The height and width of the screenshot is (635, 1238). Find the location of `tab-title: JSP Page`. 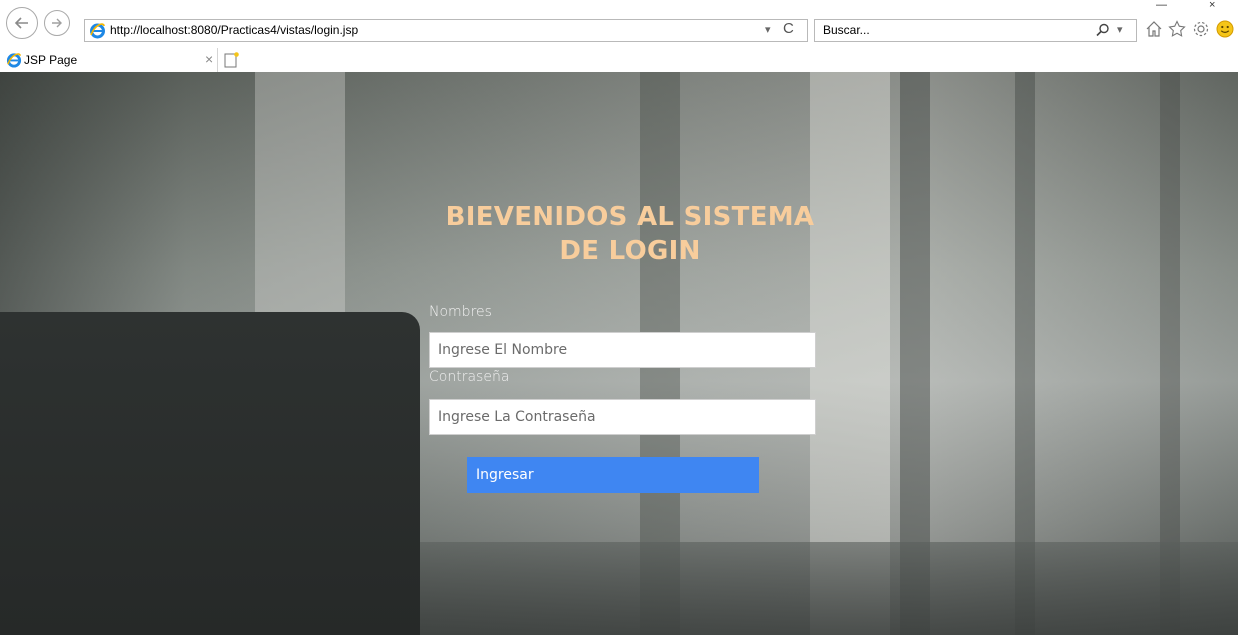

tab-title: JSP Page is located at coordinates (51, 60).